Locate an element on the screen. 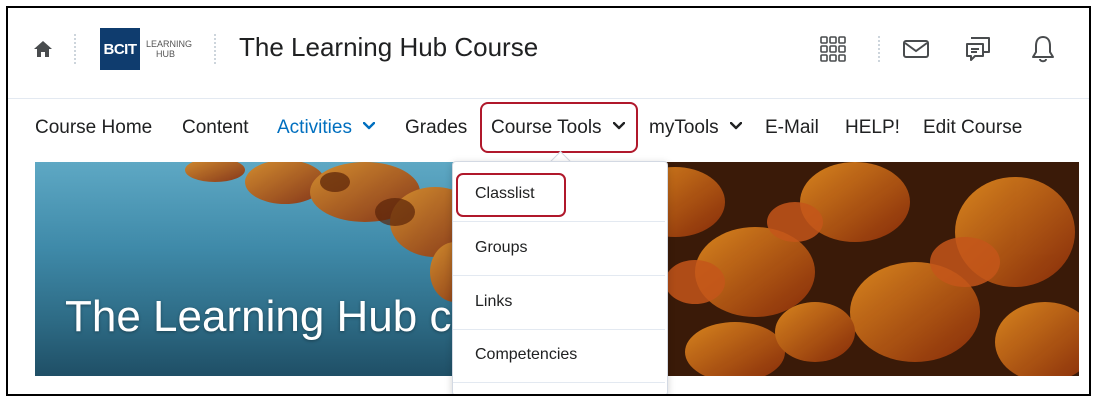 This screenshot has width=1099, height=406. nav-label: HELP! is located at coordinates (872, 127).